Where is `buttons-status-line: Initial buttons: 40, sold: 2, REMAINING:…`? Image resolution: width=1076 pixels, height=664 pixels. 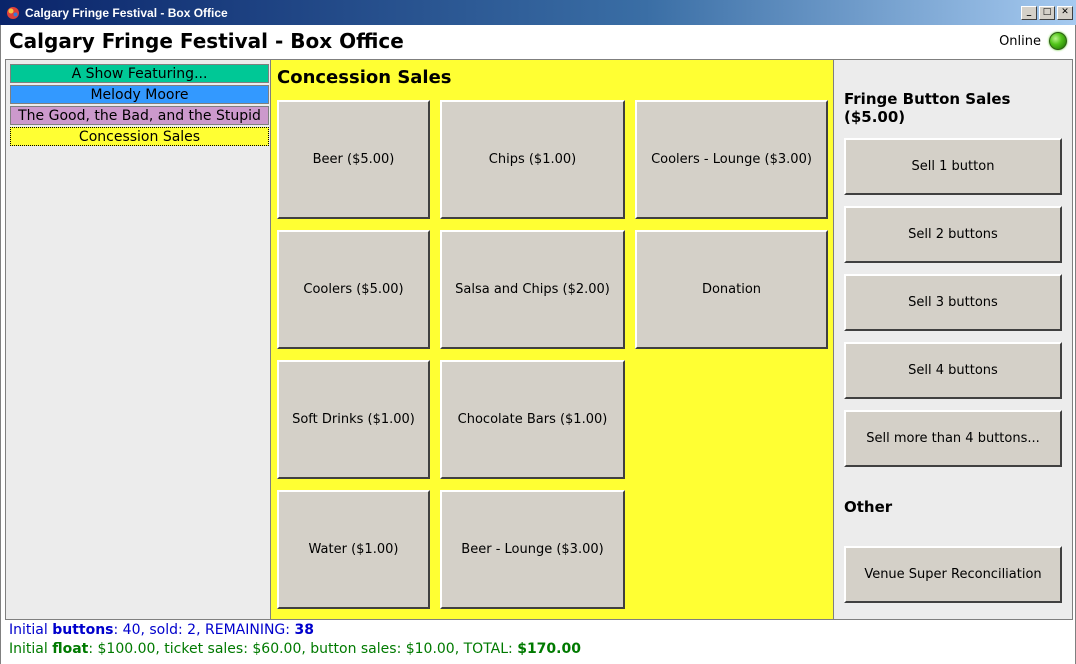
buttons-status-line: Initial buttons: 40, sold: 2, REMAINING:… is located at coordinates (161, 630).